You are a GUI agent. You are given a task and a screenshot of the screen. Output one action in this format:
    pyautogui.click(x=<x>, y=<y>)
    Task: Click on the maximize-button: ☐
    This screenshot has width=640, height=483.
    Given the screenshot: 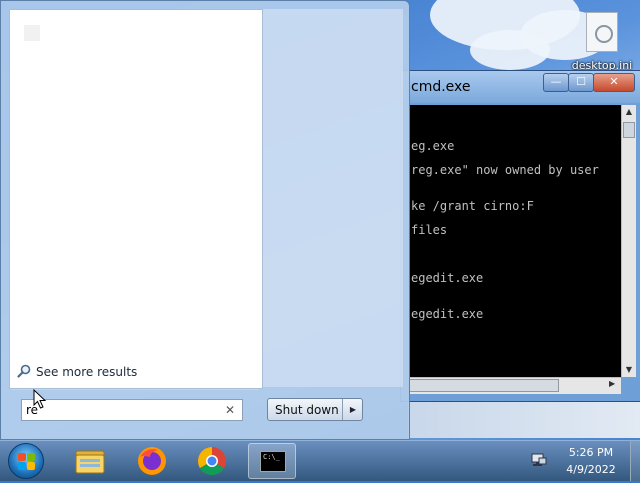 What is the action you would take?
    pyautogui.click(x=581, y=82)
    